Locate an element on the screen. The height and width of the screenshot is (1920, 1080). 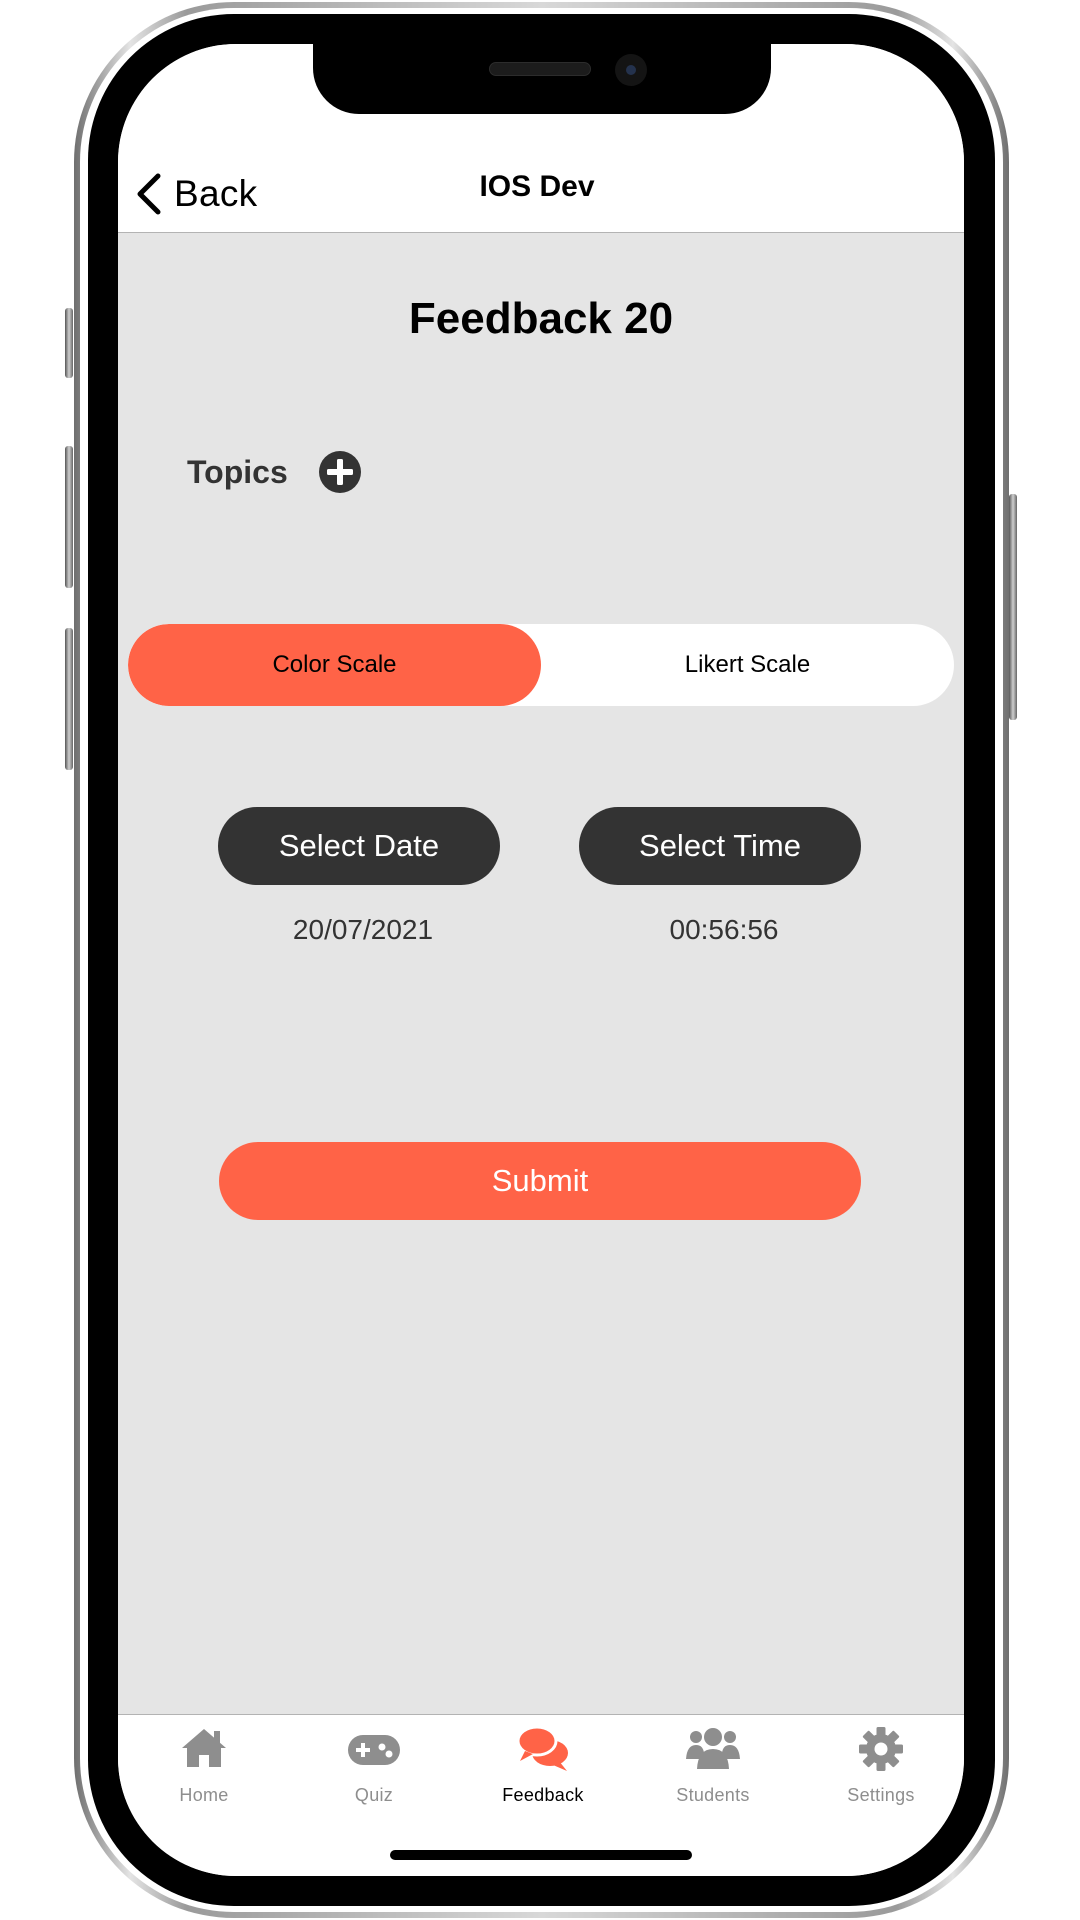
gear-icon is located at coordinates (881, 1749).